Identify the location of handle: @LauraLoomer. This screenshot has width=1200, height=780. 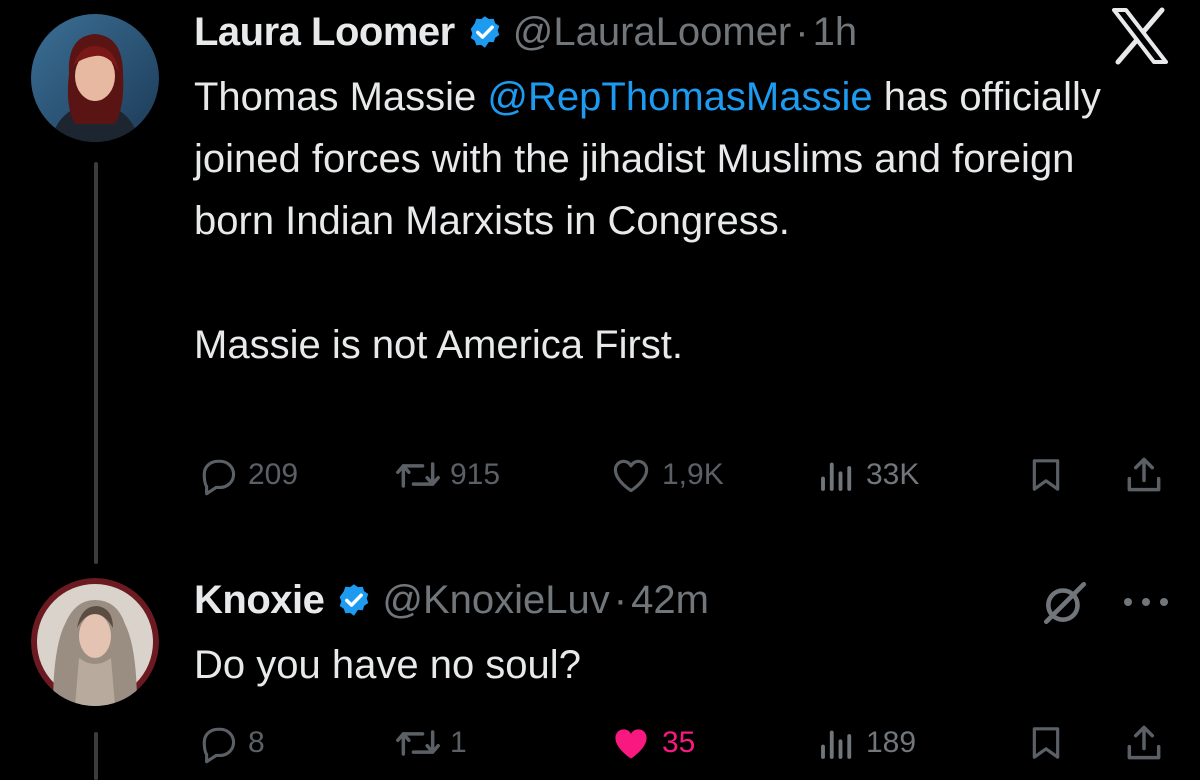
(652, 32).